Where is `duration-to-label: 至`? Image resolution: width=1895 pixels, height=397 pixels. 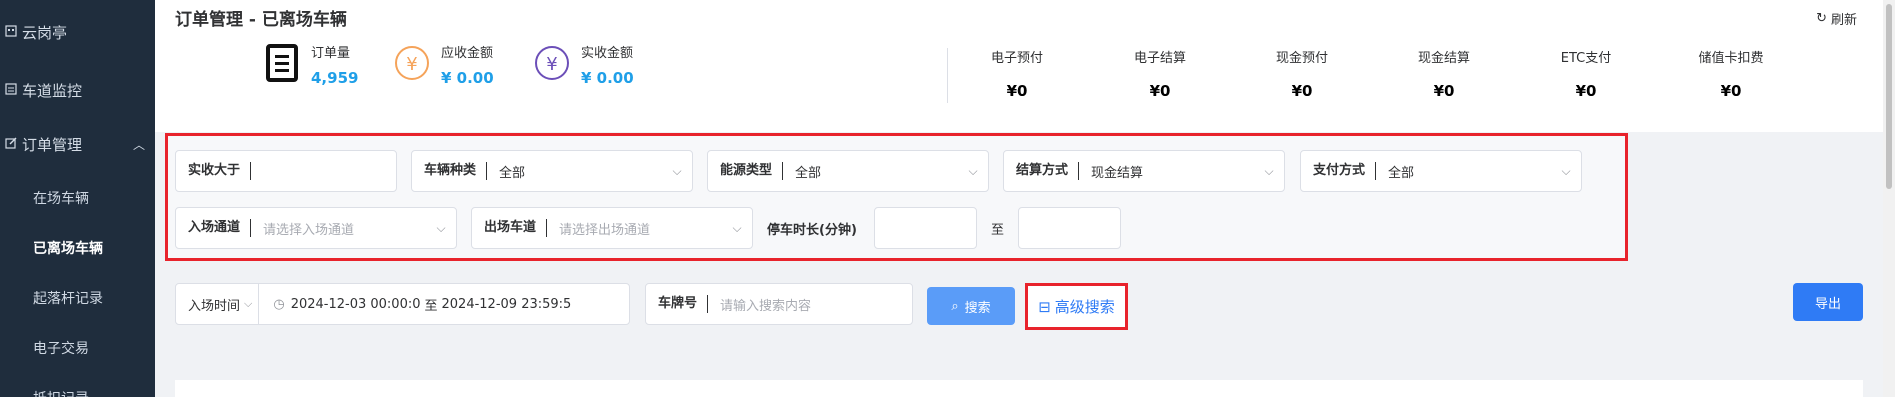
duration-to-label: 至 is located at coordinates (998, 230).